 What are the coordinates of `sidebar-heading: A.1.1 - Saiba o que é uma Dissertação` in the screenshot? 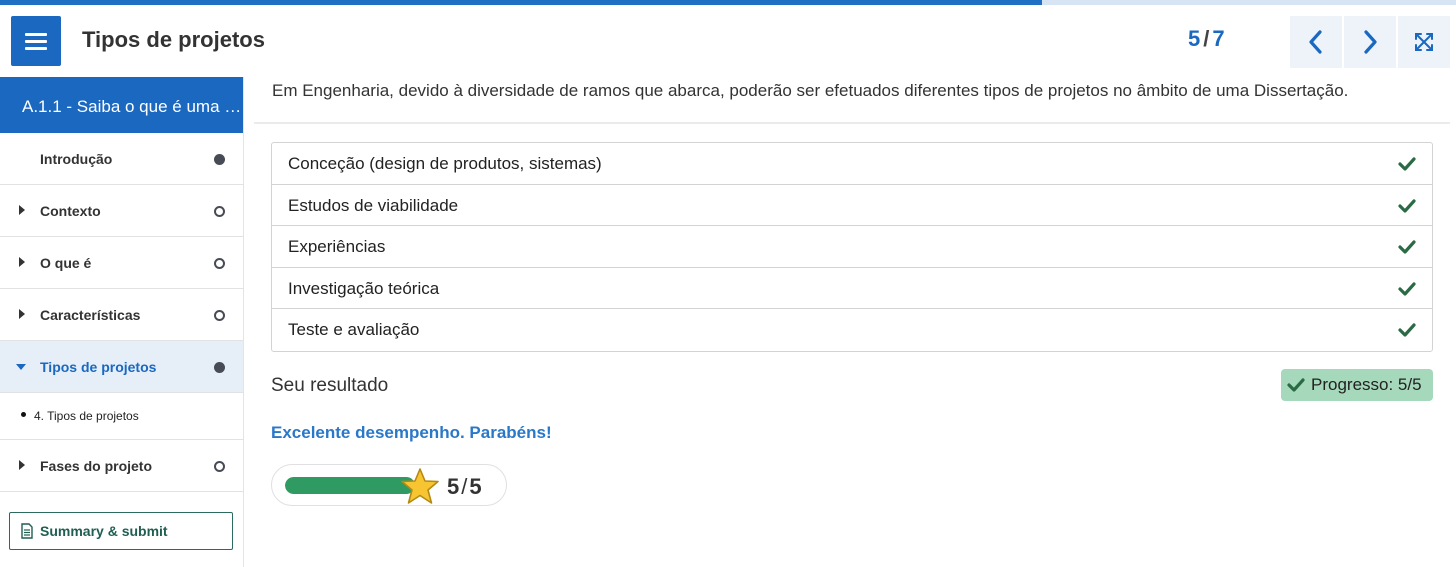 It's located at (121, 105).